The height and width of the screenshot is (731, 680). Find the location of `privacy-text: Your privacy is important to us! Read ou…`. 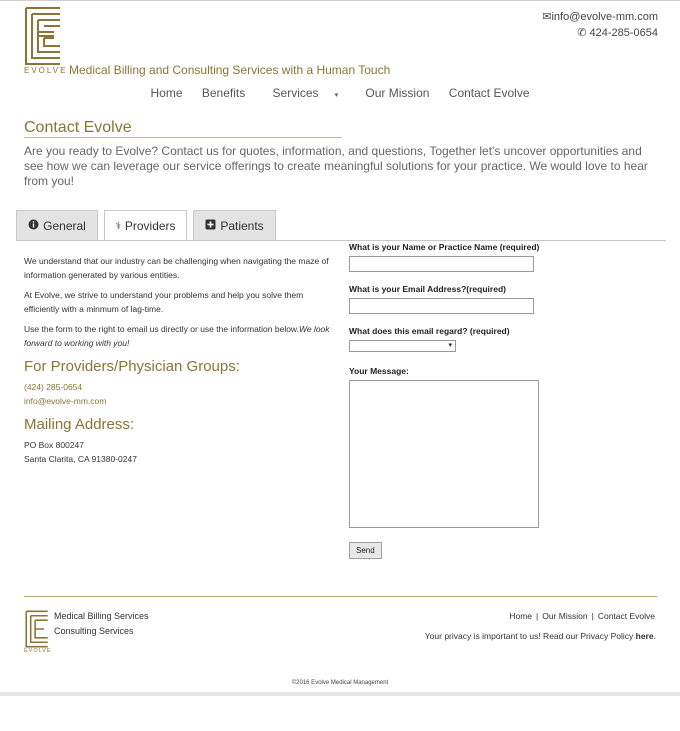

privacy-text: Your privacy is important to us! Read ou… is located at coordinates (530, 636).